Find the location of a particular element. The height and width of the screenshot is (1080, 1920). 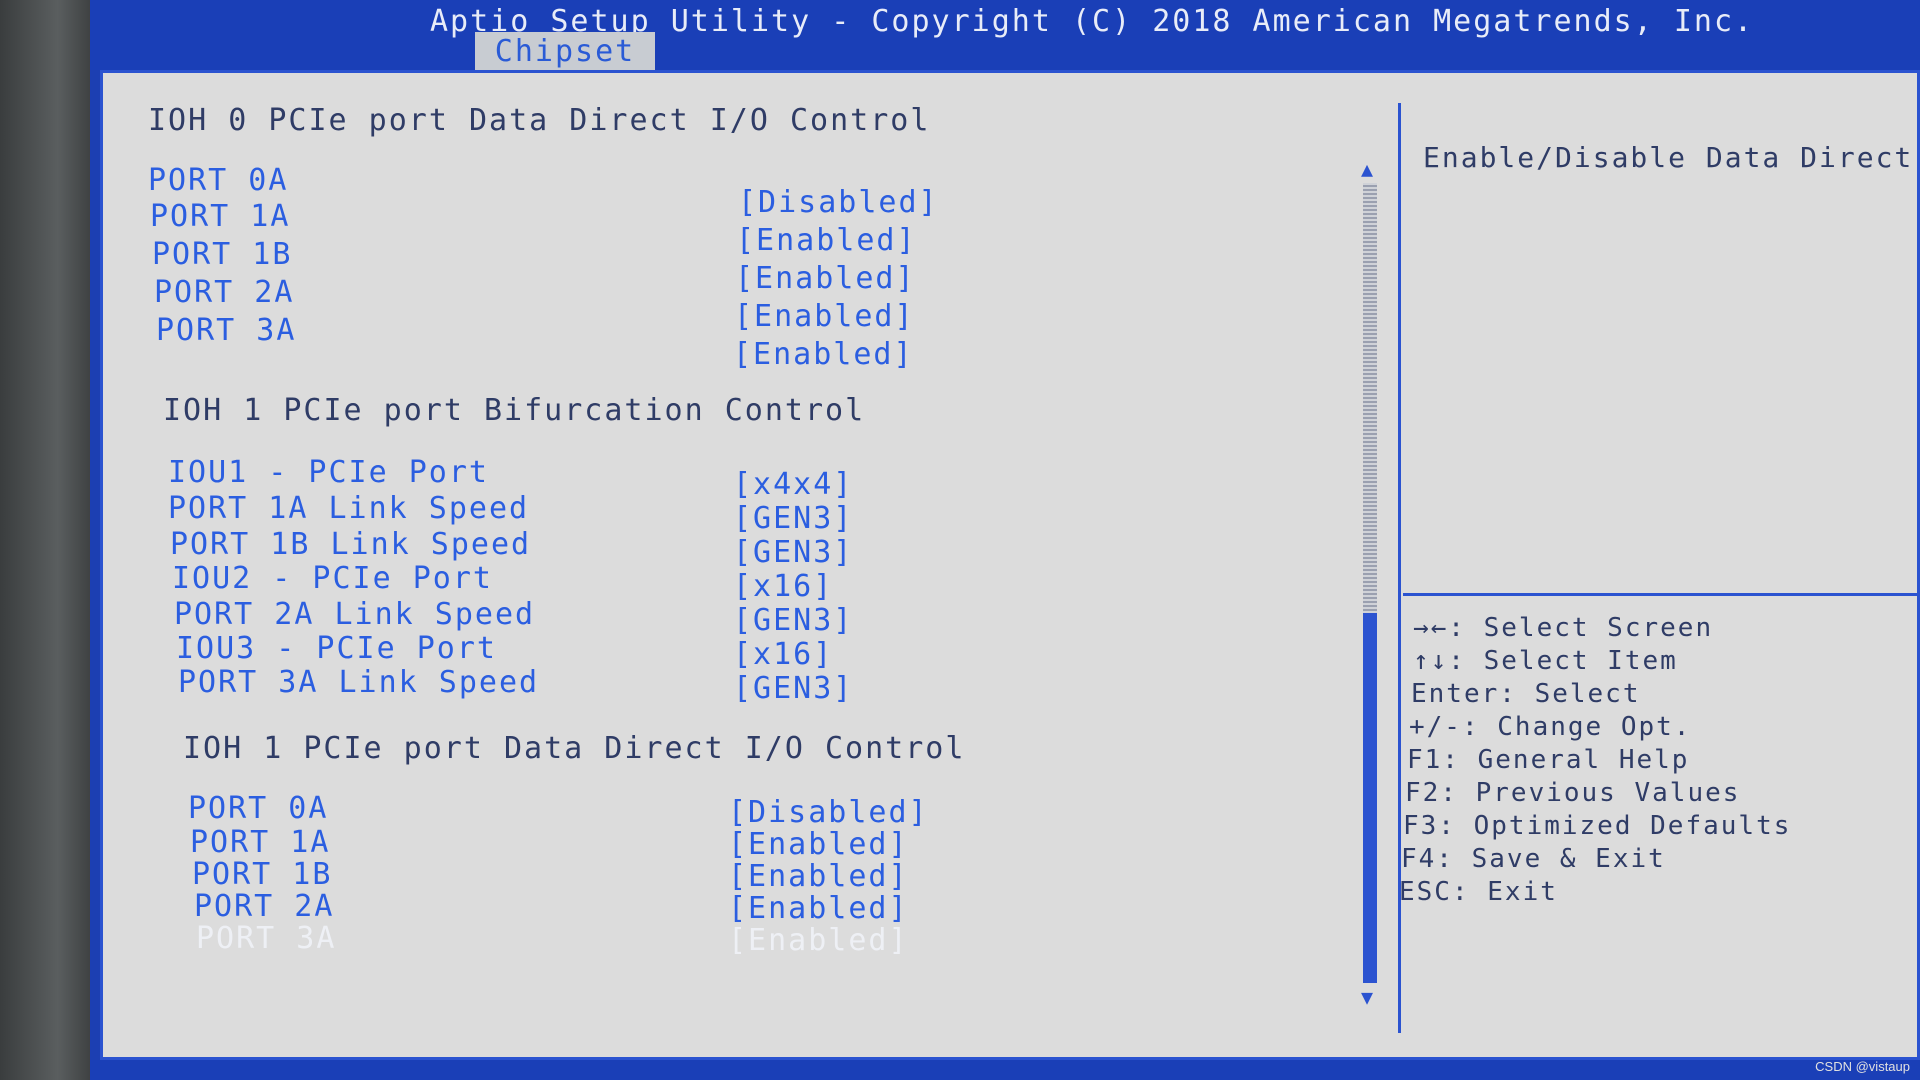

key-hint-optimized-defaults: F3: Optimized Defaults is located at coordinates (1597, 826).